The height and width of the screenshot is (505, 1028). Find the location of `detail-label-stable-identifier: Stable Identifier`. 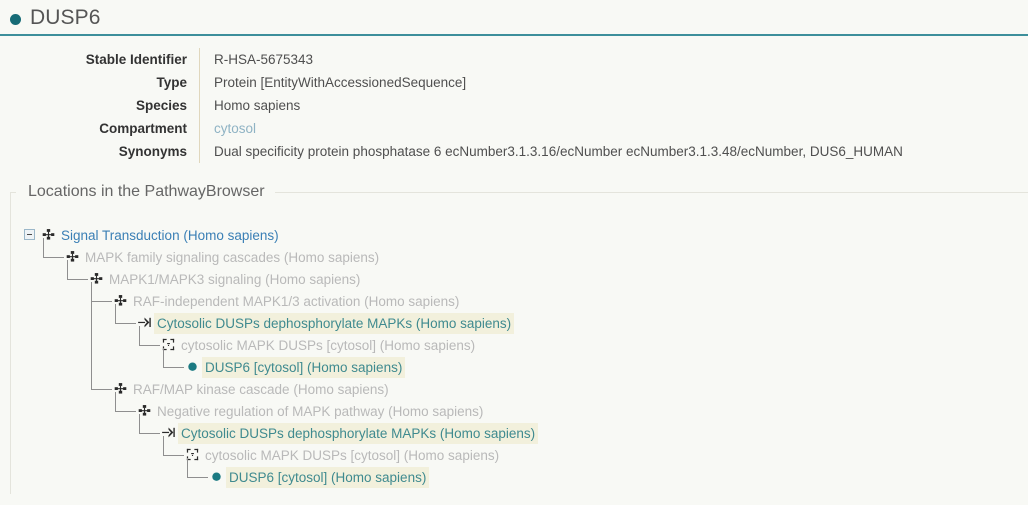

detail-label-stable-identifier: Stable Identifier is located at coordinates (100, 59).